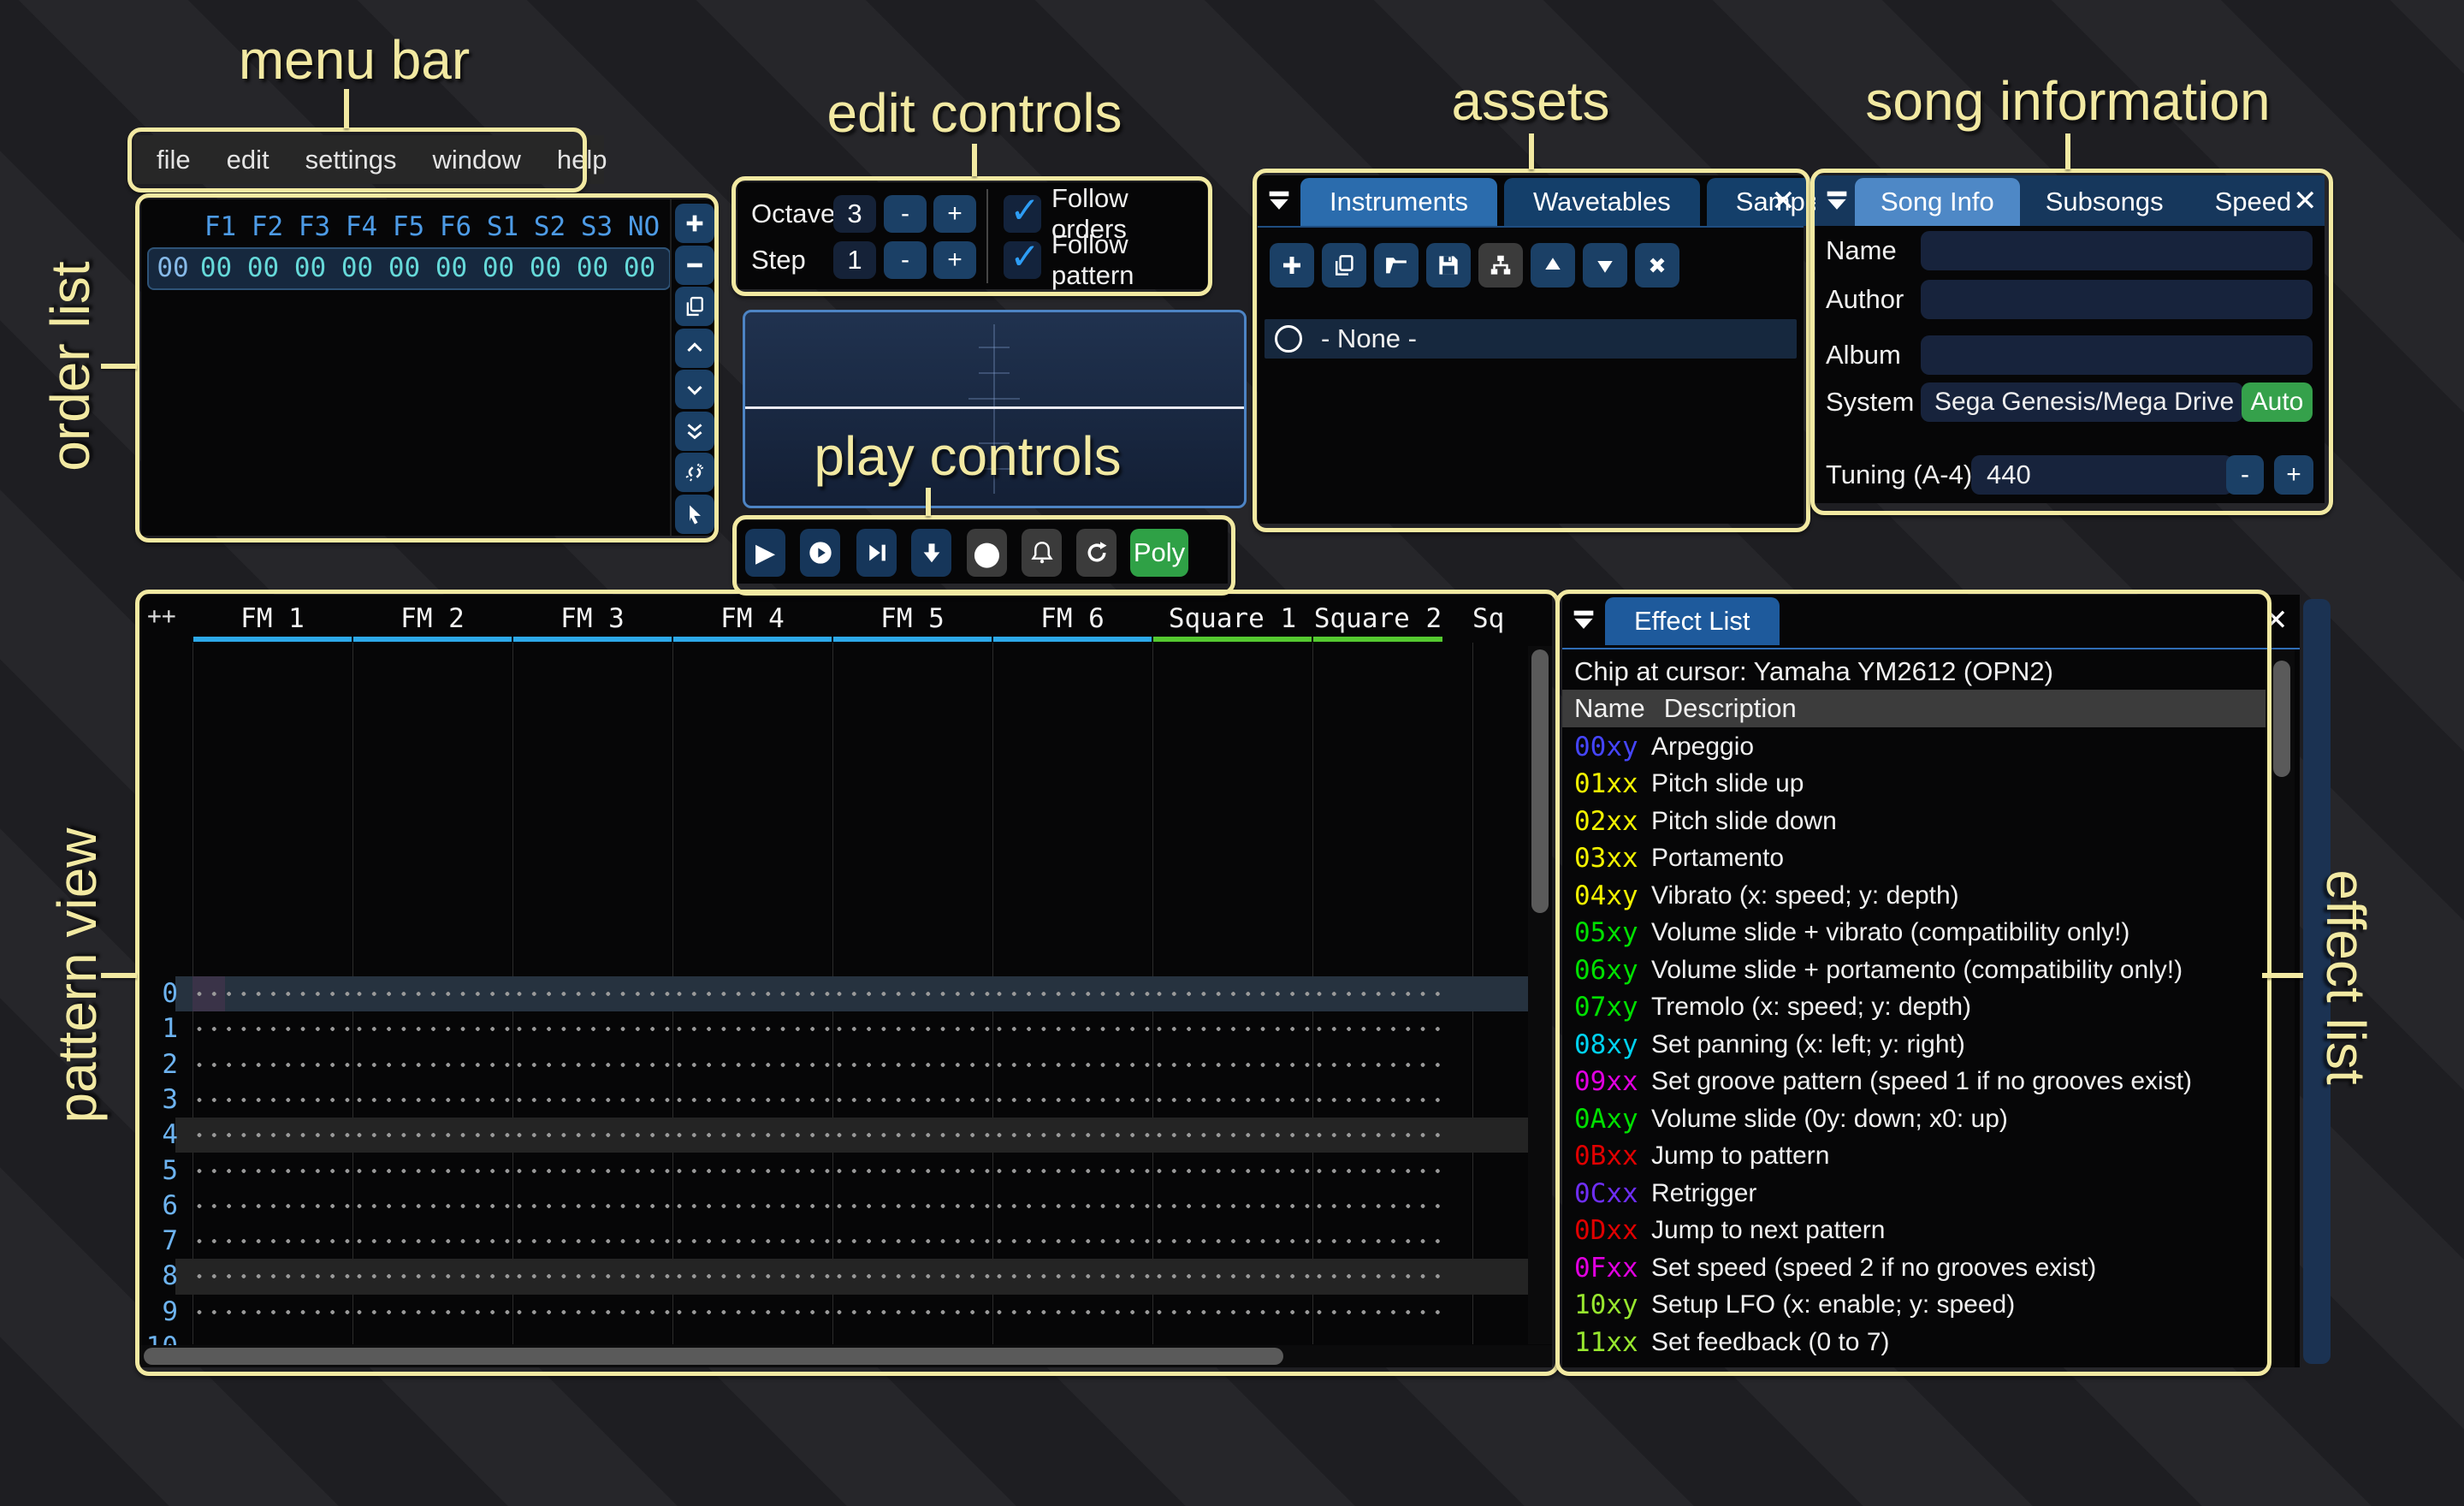 Image resolution: width=2464 pixels, height=1506 pixels. Describe the element at coordinates (2281, 719) in the screenshot. I see `effect-vscrollbar-thumb` at that location.